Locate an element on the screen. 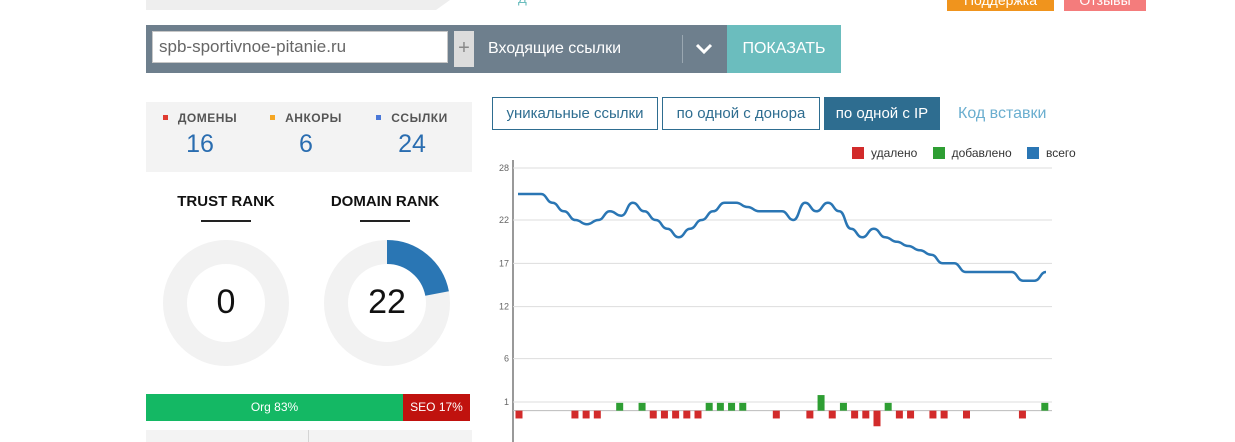 This screenshot has height=442, width=1235. y-tick-label: 1 is located at coordinates (506, 402).